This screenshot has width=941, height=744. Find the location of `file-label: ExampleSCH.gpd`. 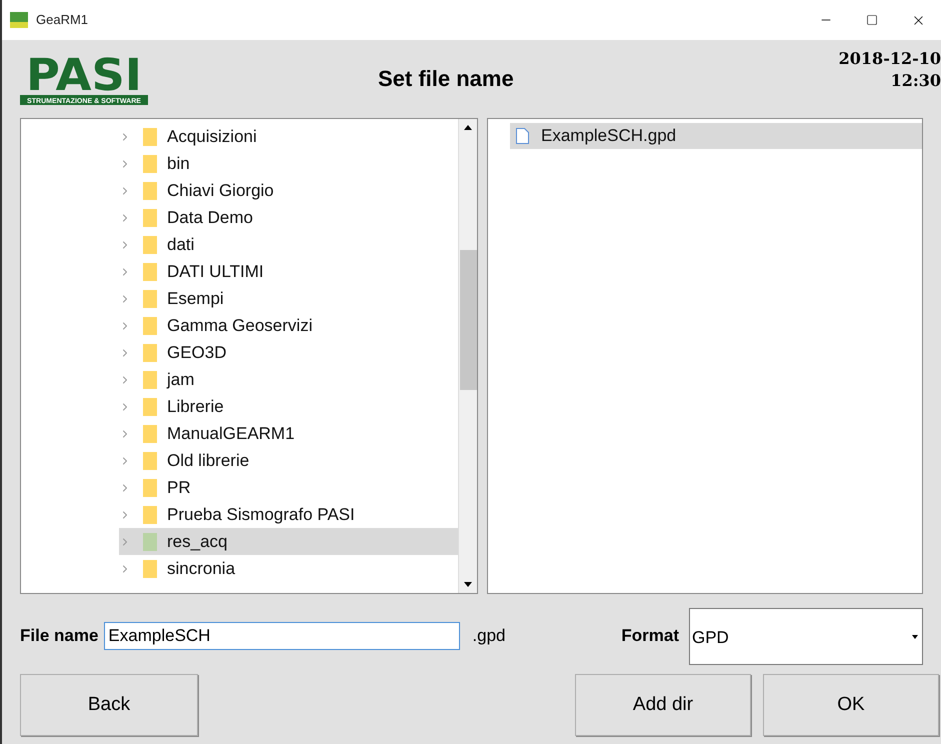

file-label: ExampleSCH.gpd is located at coordinates (608, 136).